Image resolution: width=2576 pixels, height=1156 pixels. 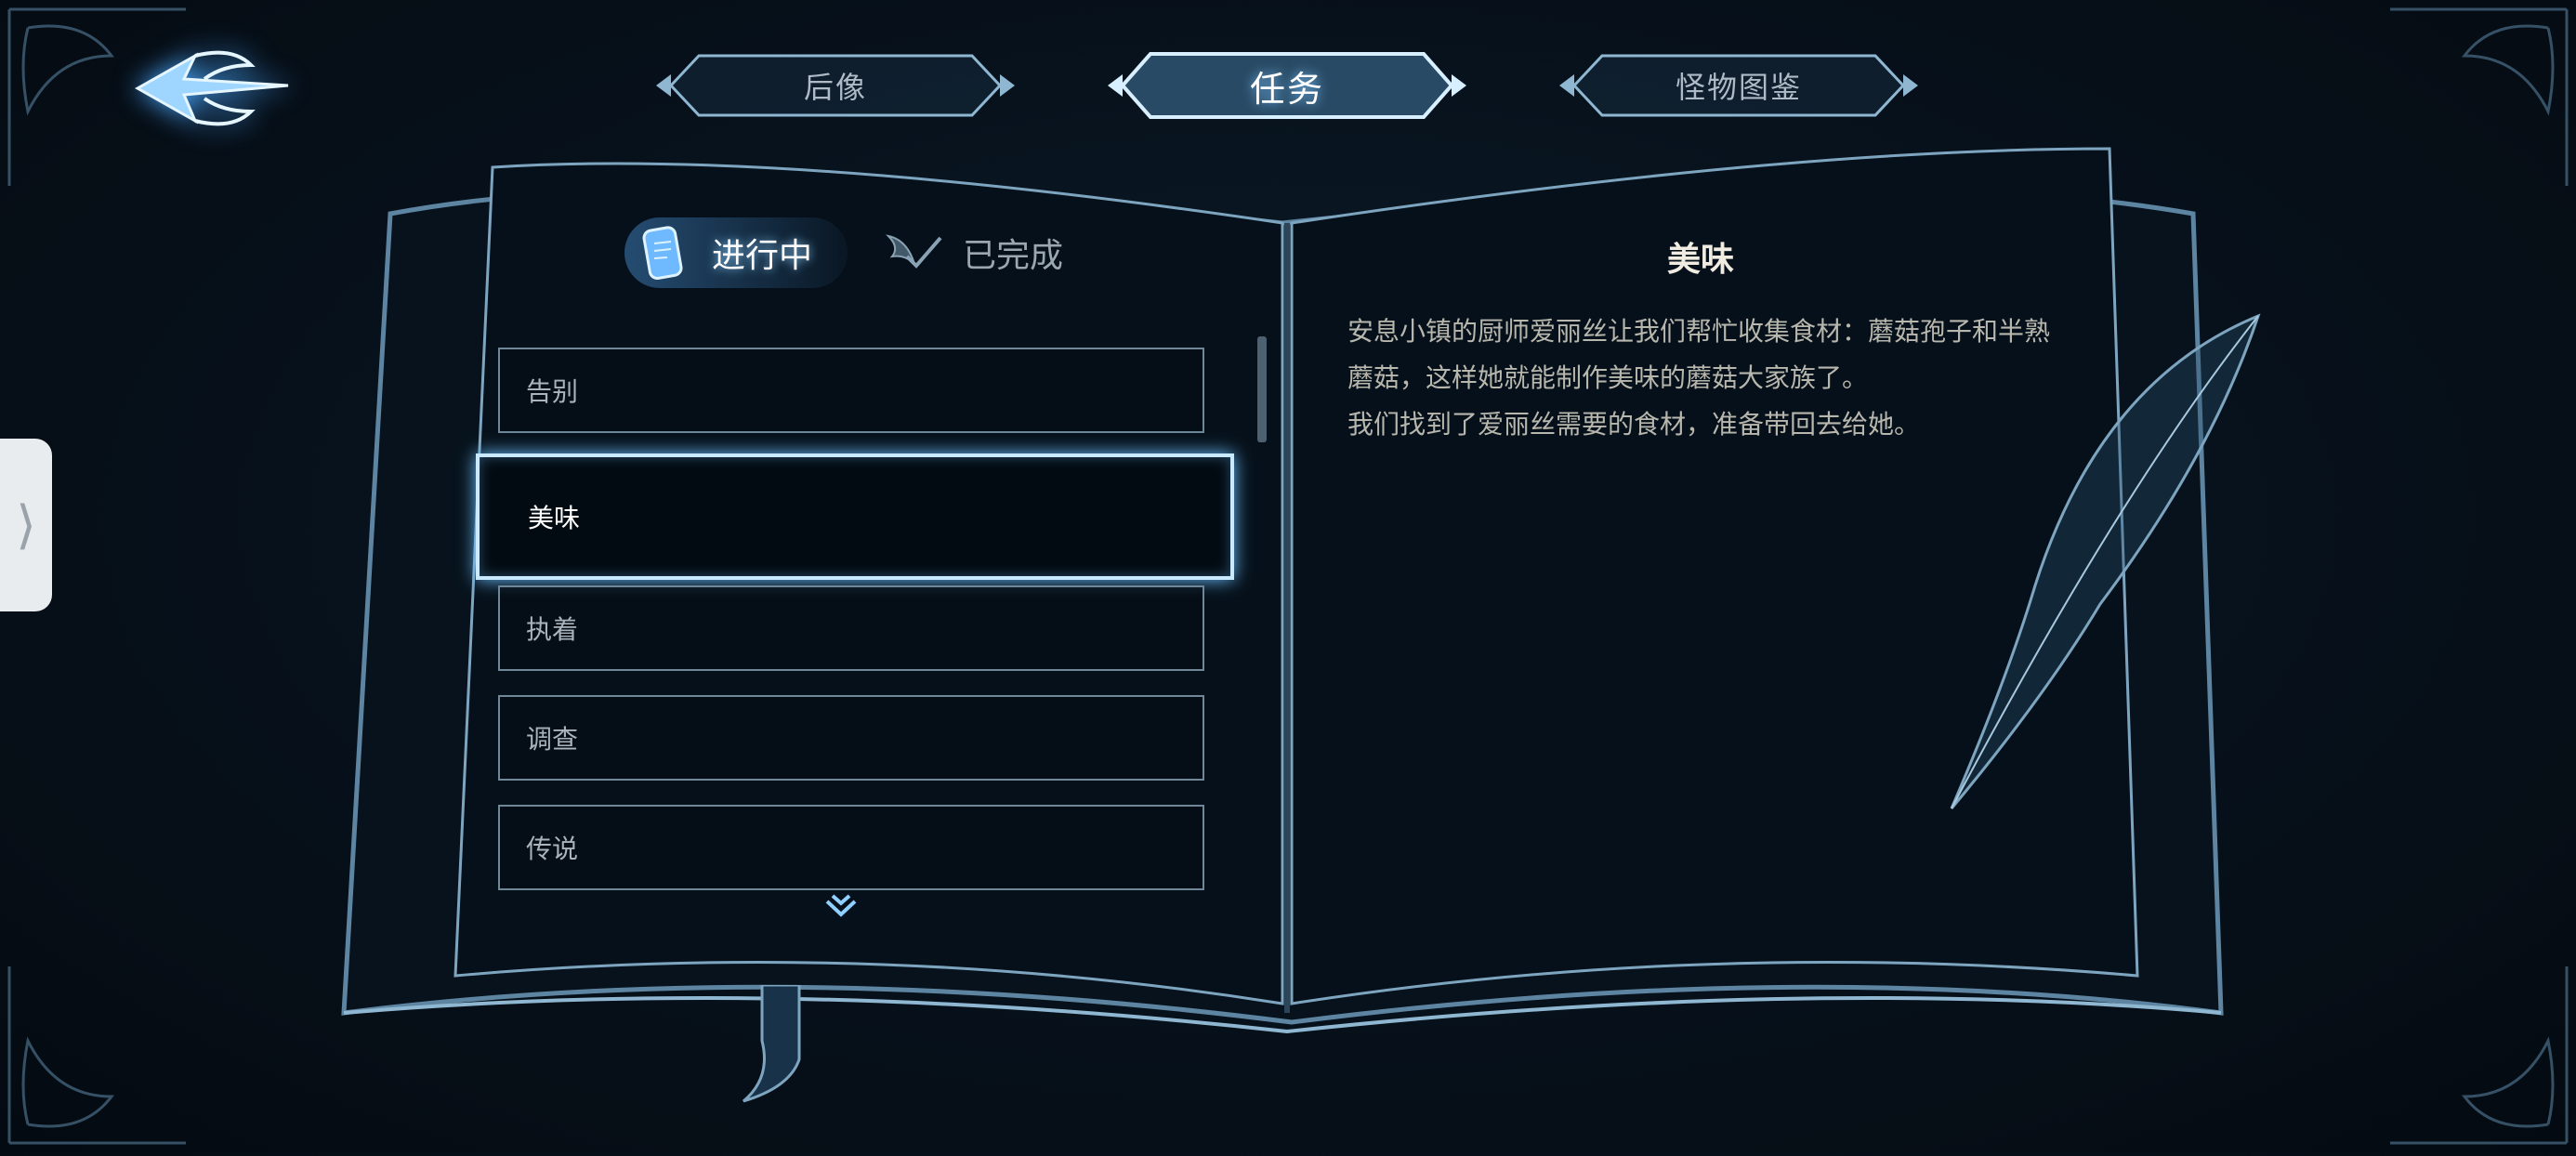 What do you see at coordinates (851, 738) in the screenshot?
I see `list-item-quest: 调查` at bounding box center [851, 738].